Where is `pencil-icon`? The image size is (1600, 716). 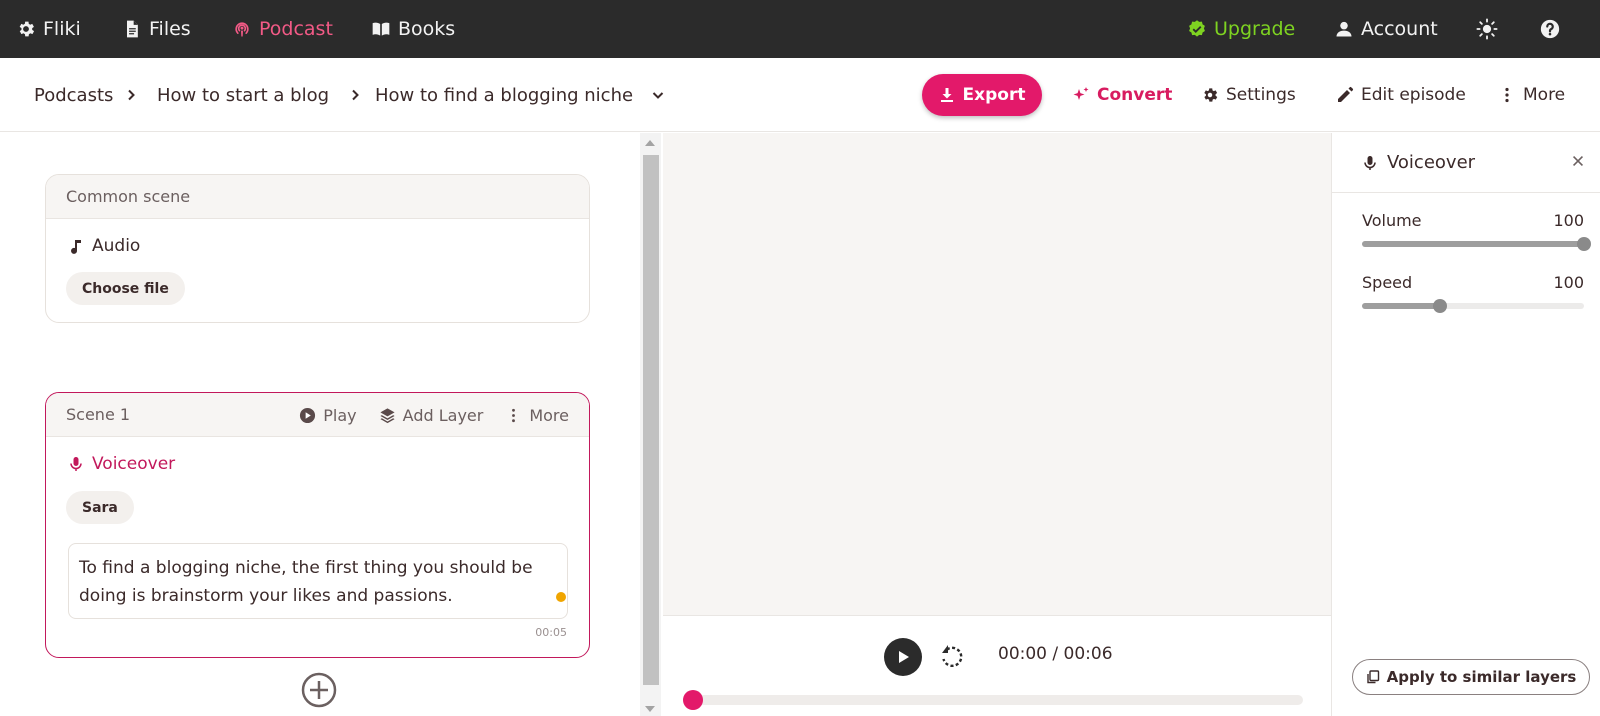
pencil-icon is located at coordinates (1346, 94).